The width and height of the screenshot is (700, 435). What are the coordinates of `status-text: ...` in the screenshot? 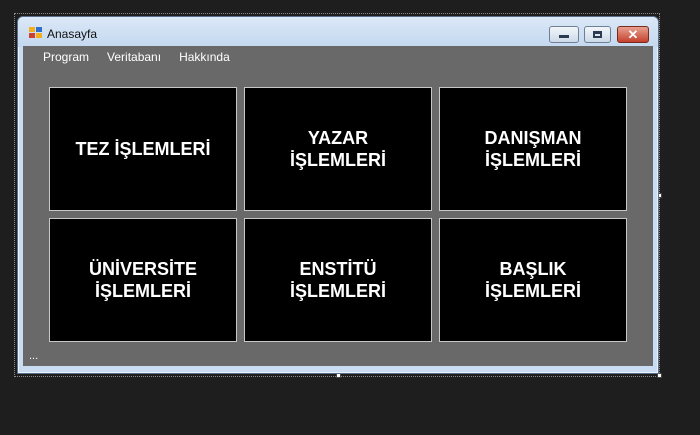 It's located at (34, 356).